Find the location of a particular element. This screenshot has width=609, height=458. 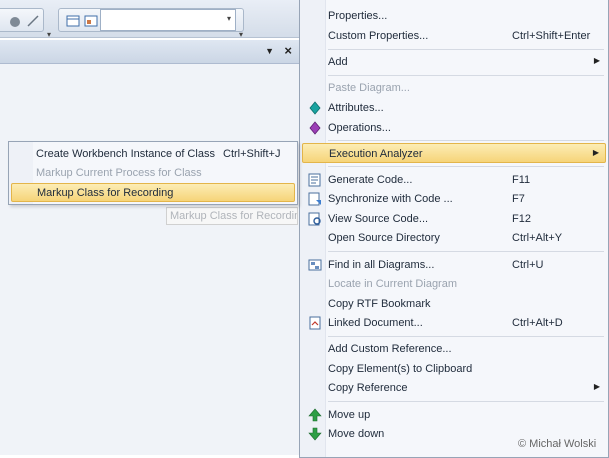

menu-item-label: Move down is located at coordinates (356, 434).